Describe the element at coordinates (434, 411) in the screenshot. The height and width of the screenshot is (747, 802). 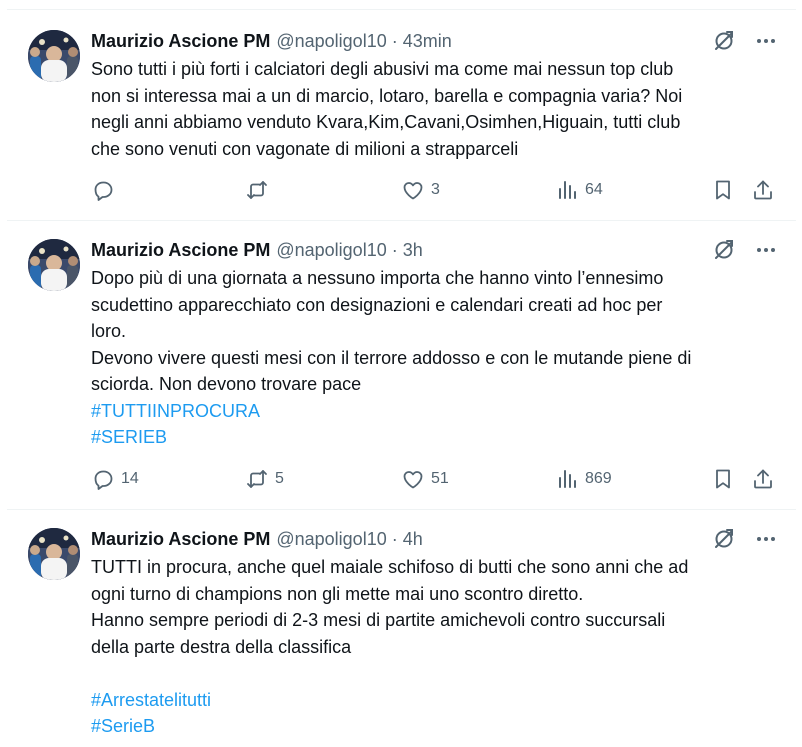
I see `hashtag-link: #TUTTIINPROCURA` at that location.